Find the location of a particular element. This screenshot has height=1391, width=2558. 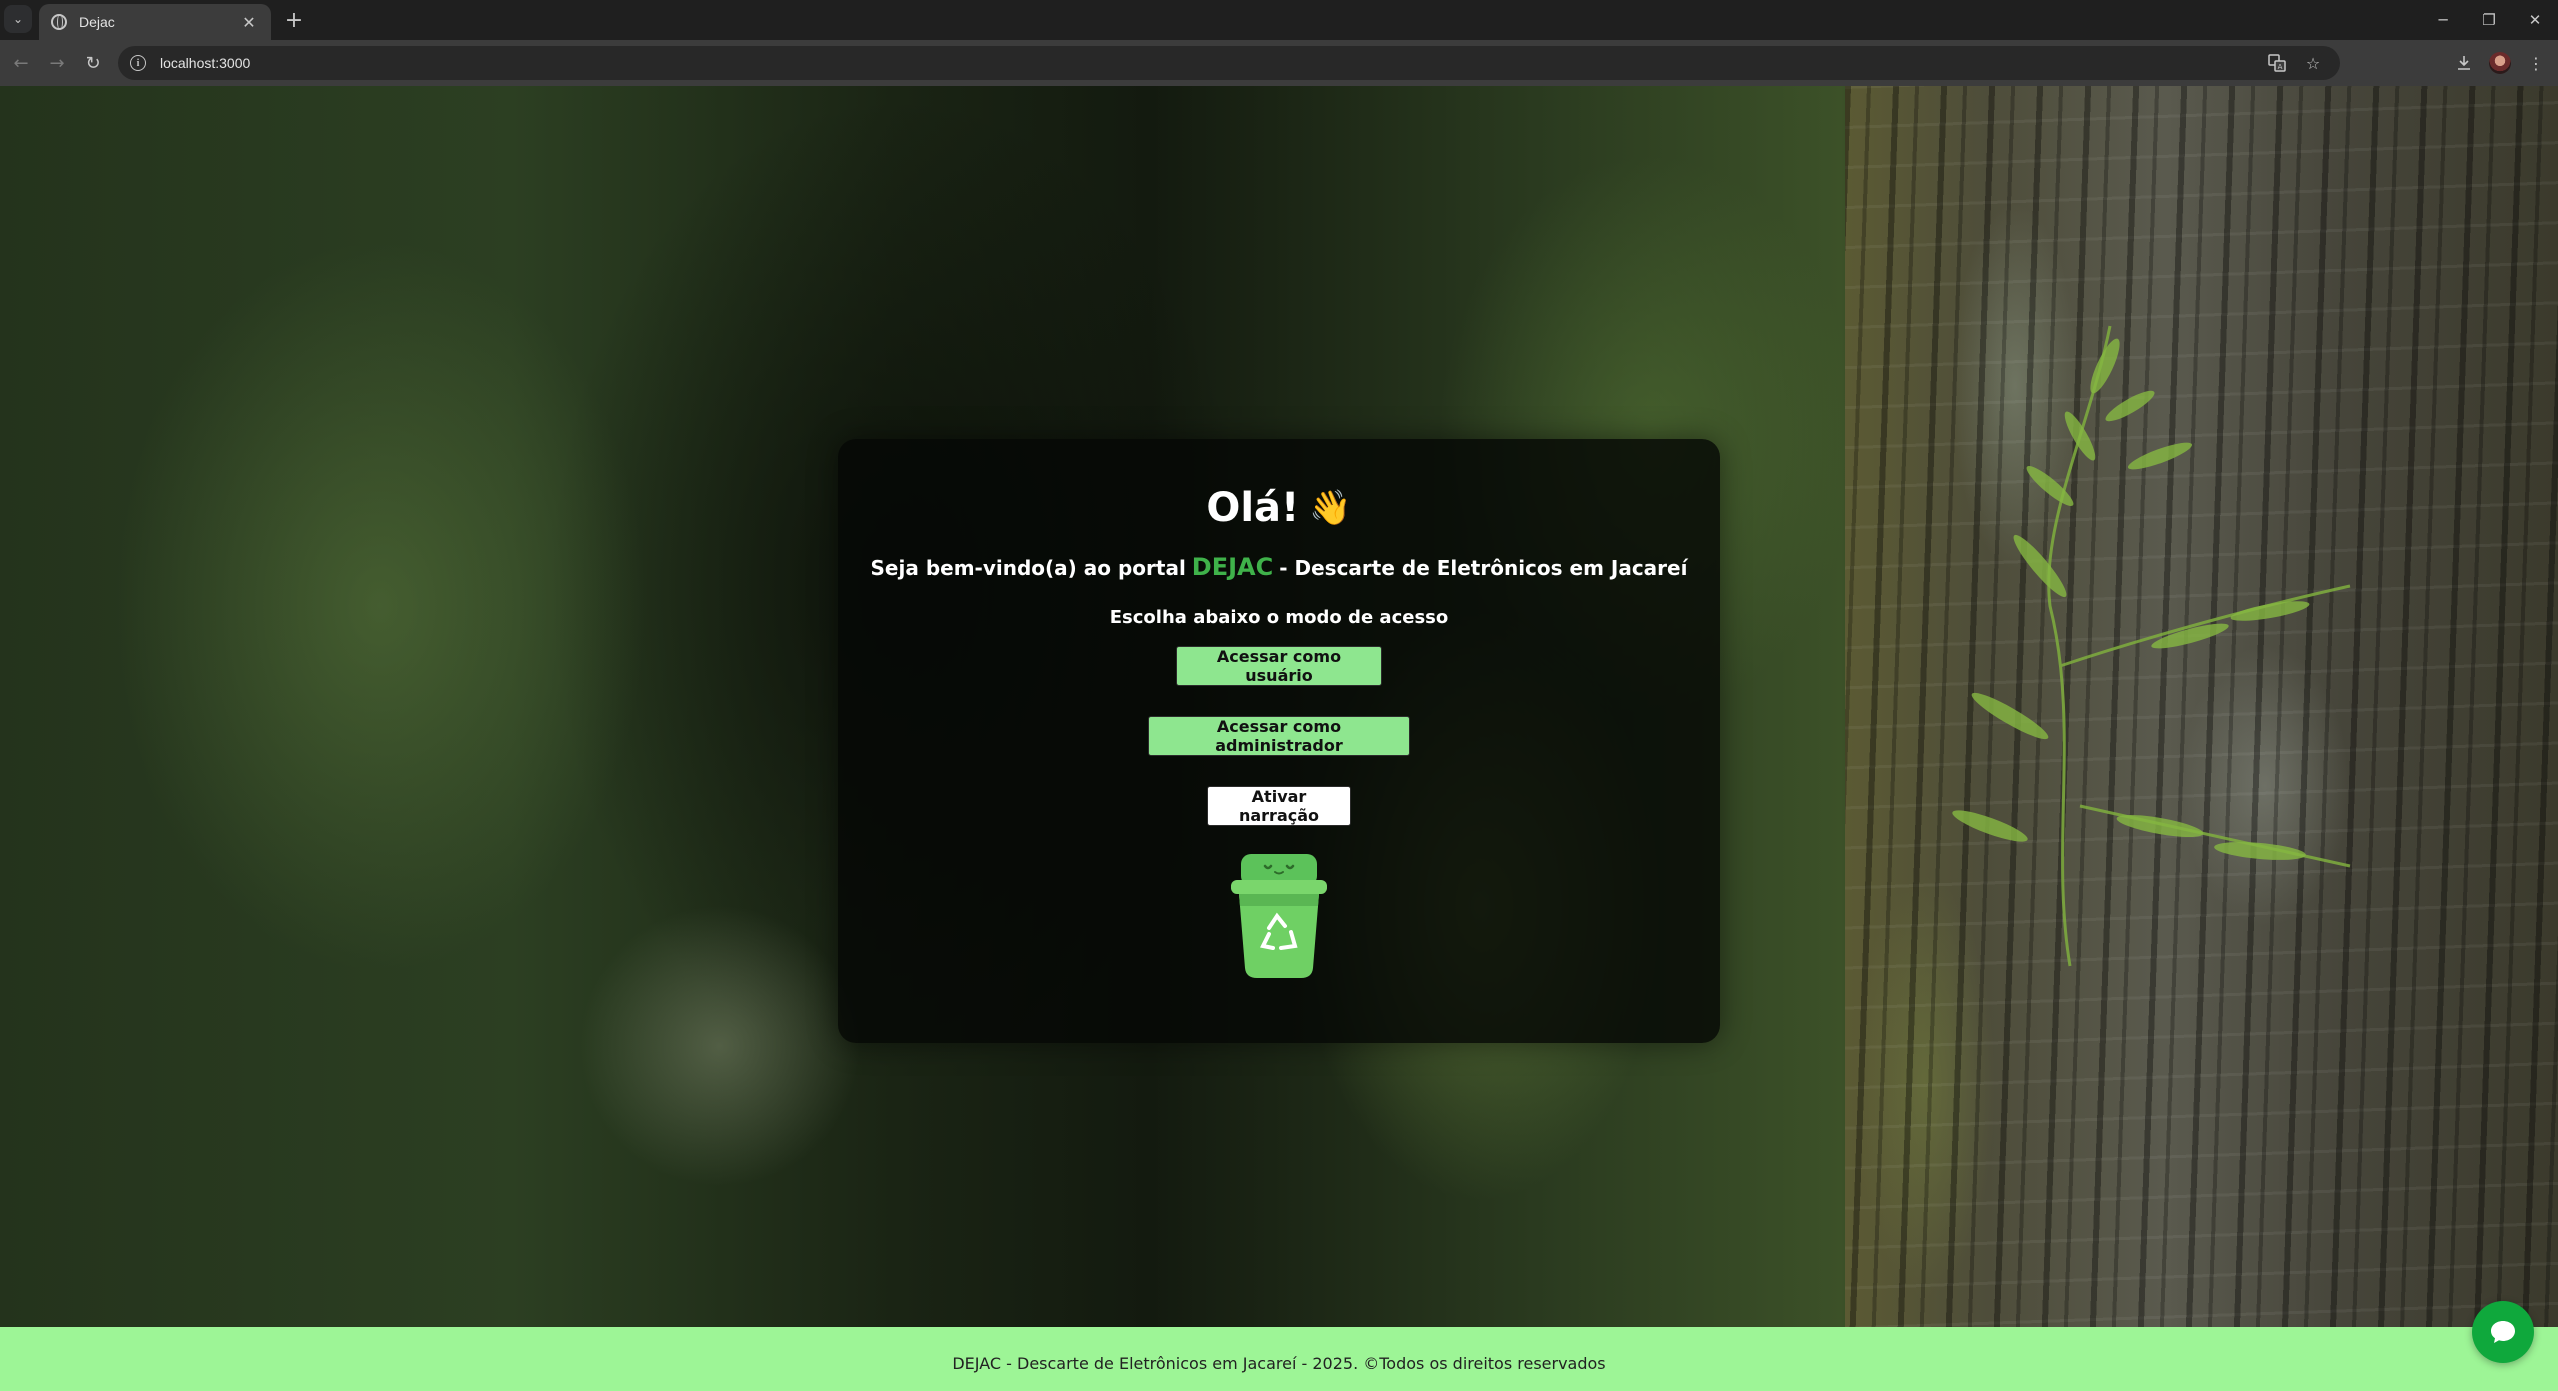

chat-bubble-icon is located at coordinates (2503, 1332).